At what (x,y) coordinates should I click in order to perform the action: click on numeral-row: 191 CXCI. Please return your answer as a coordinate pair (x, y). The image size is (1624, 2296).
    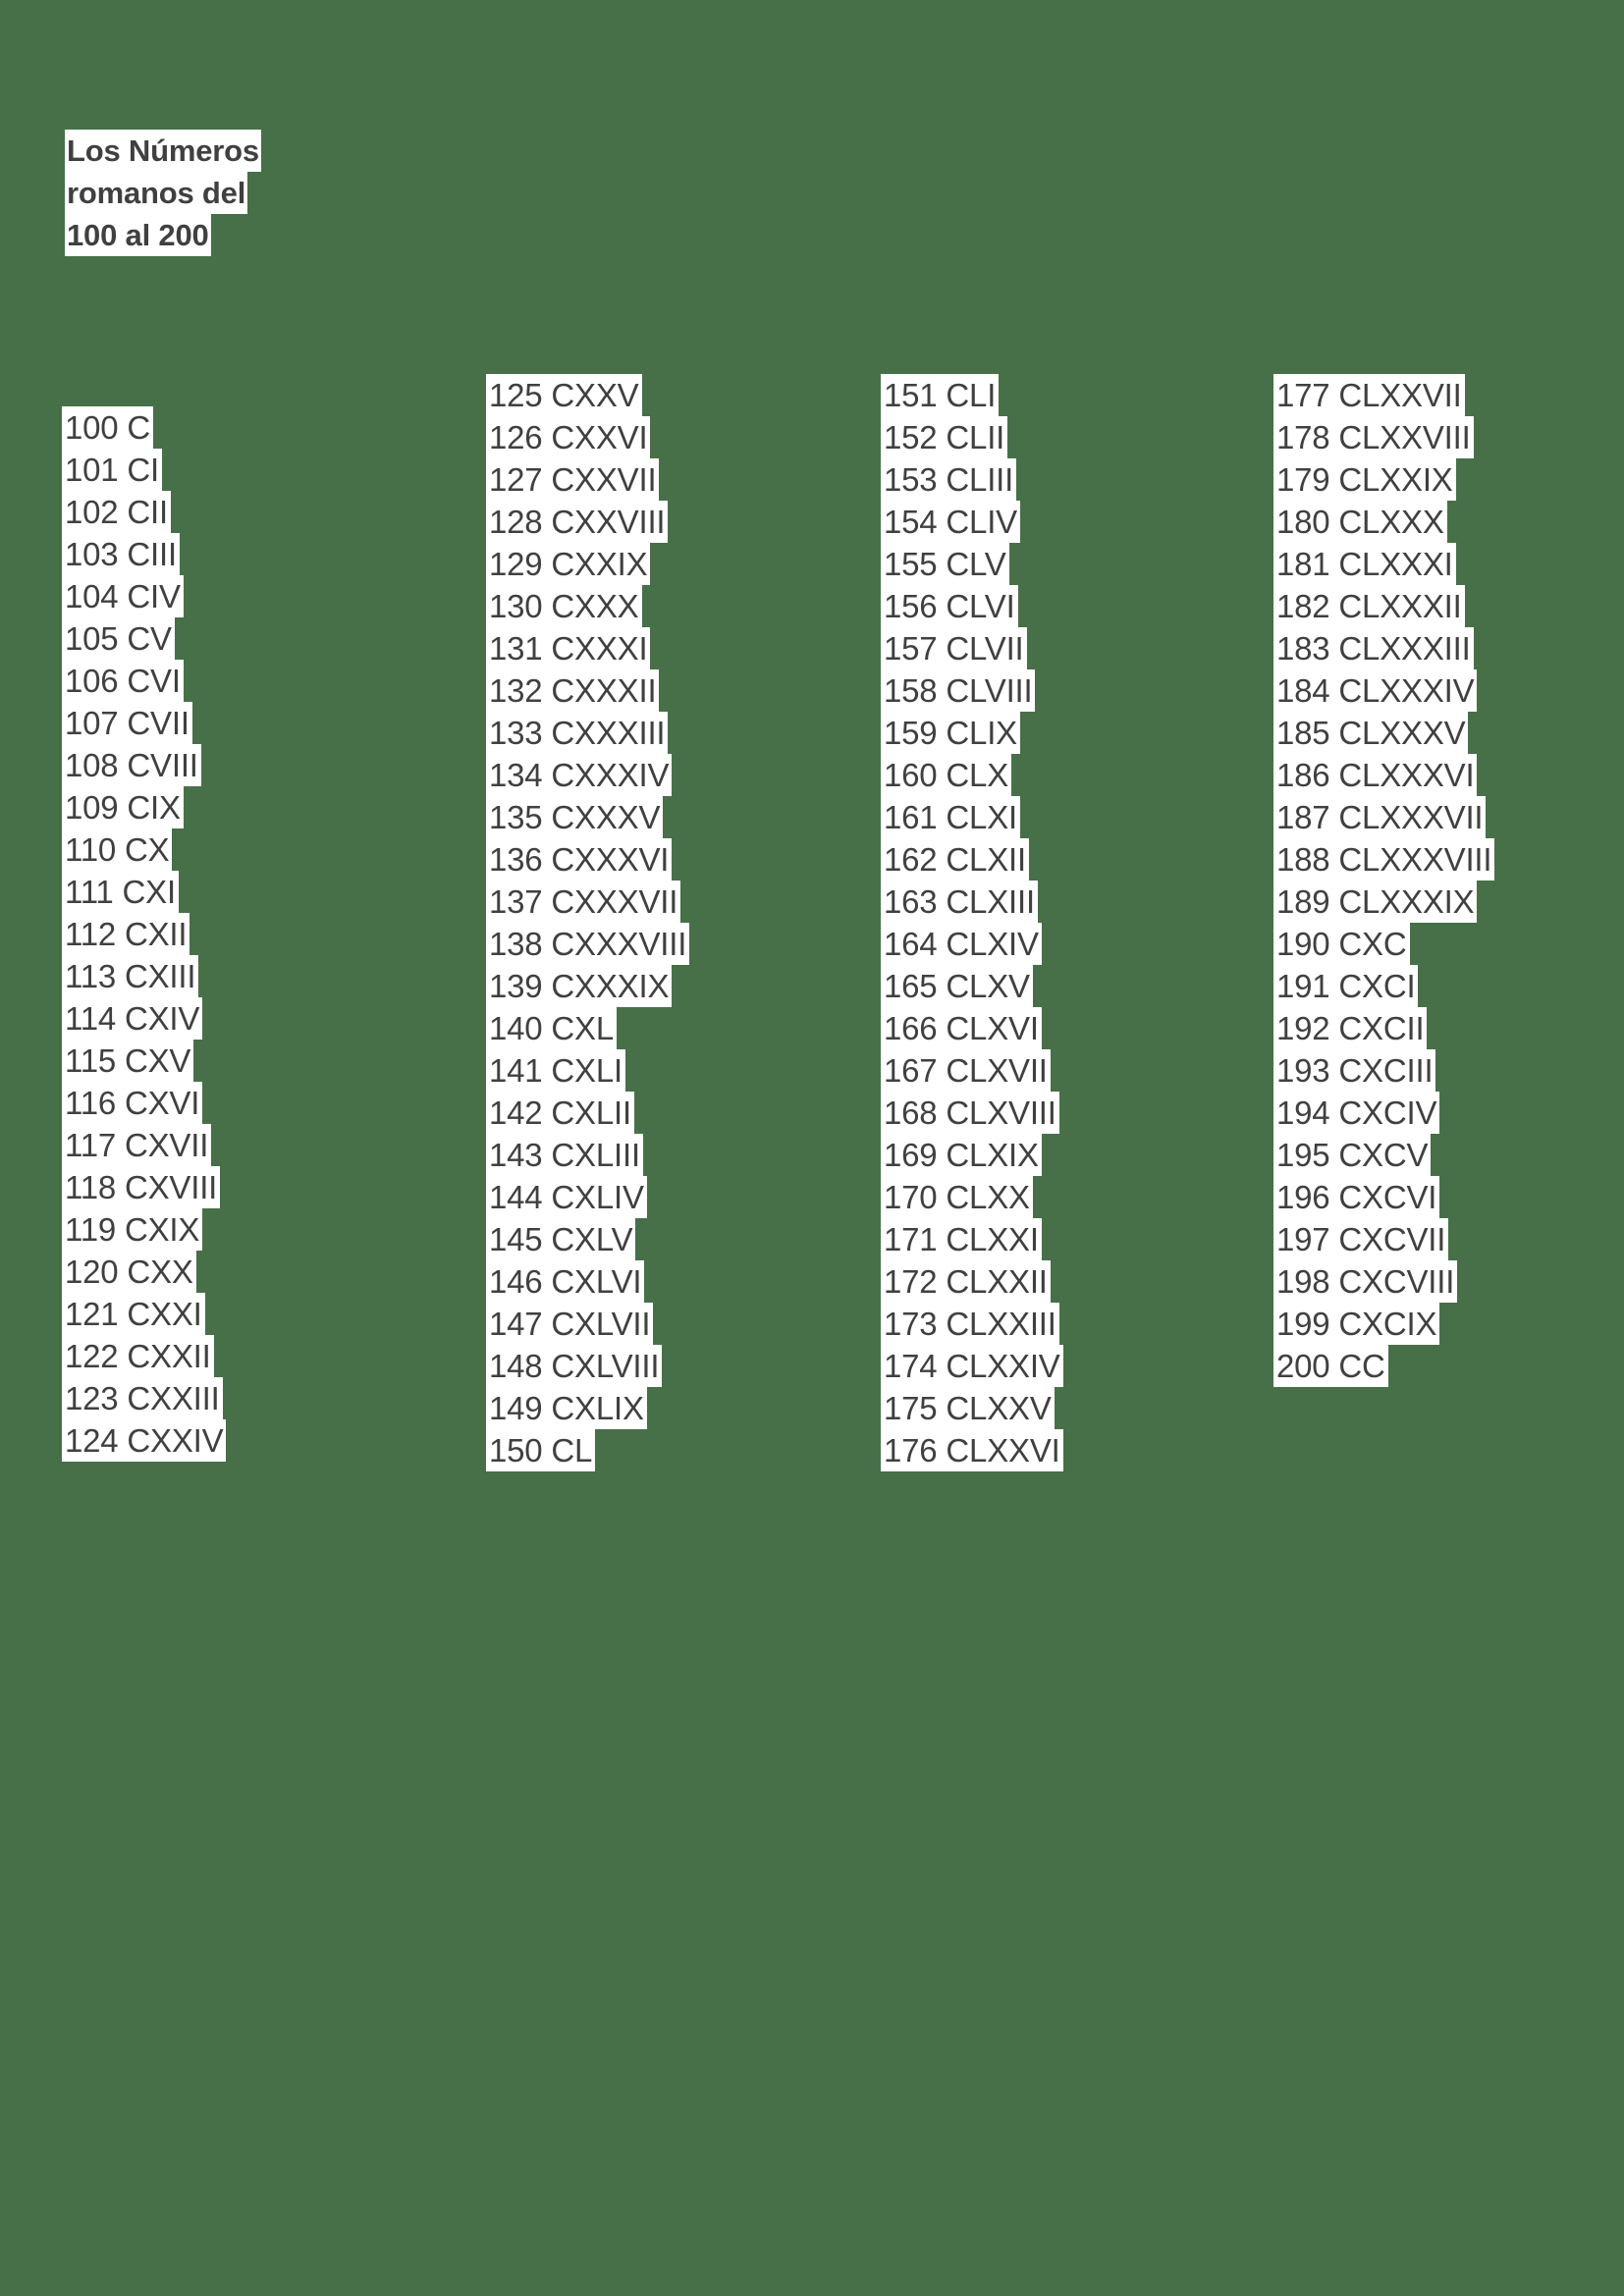
    Looking at the image, I should click on (1346, 986).